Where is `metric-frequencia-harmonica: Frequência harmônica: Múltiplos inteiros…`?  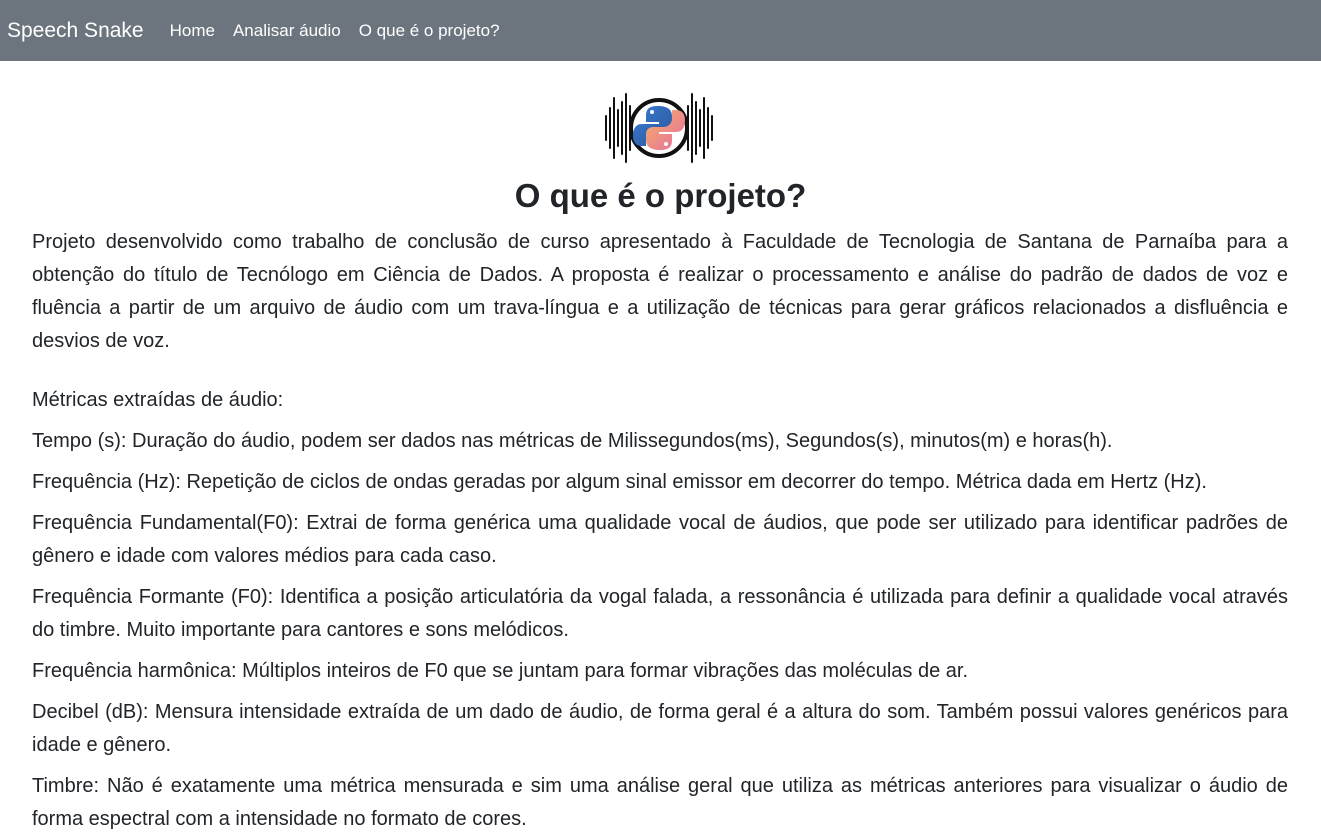
metric-frequencia-harmonica: Frequência harmônica: Múltiplos inteiros… is located at coordinates (500, 671).